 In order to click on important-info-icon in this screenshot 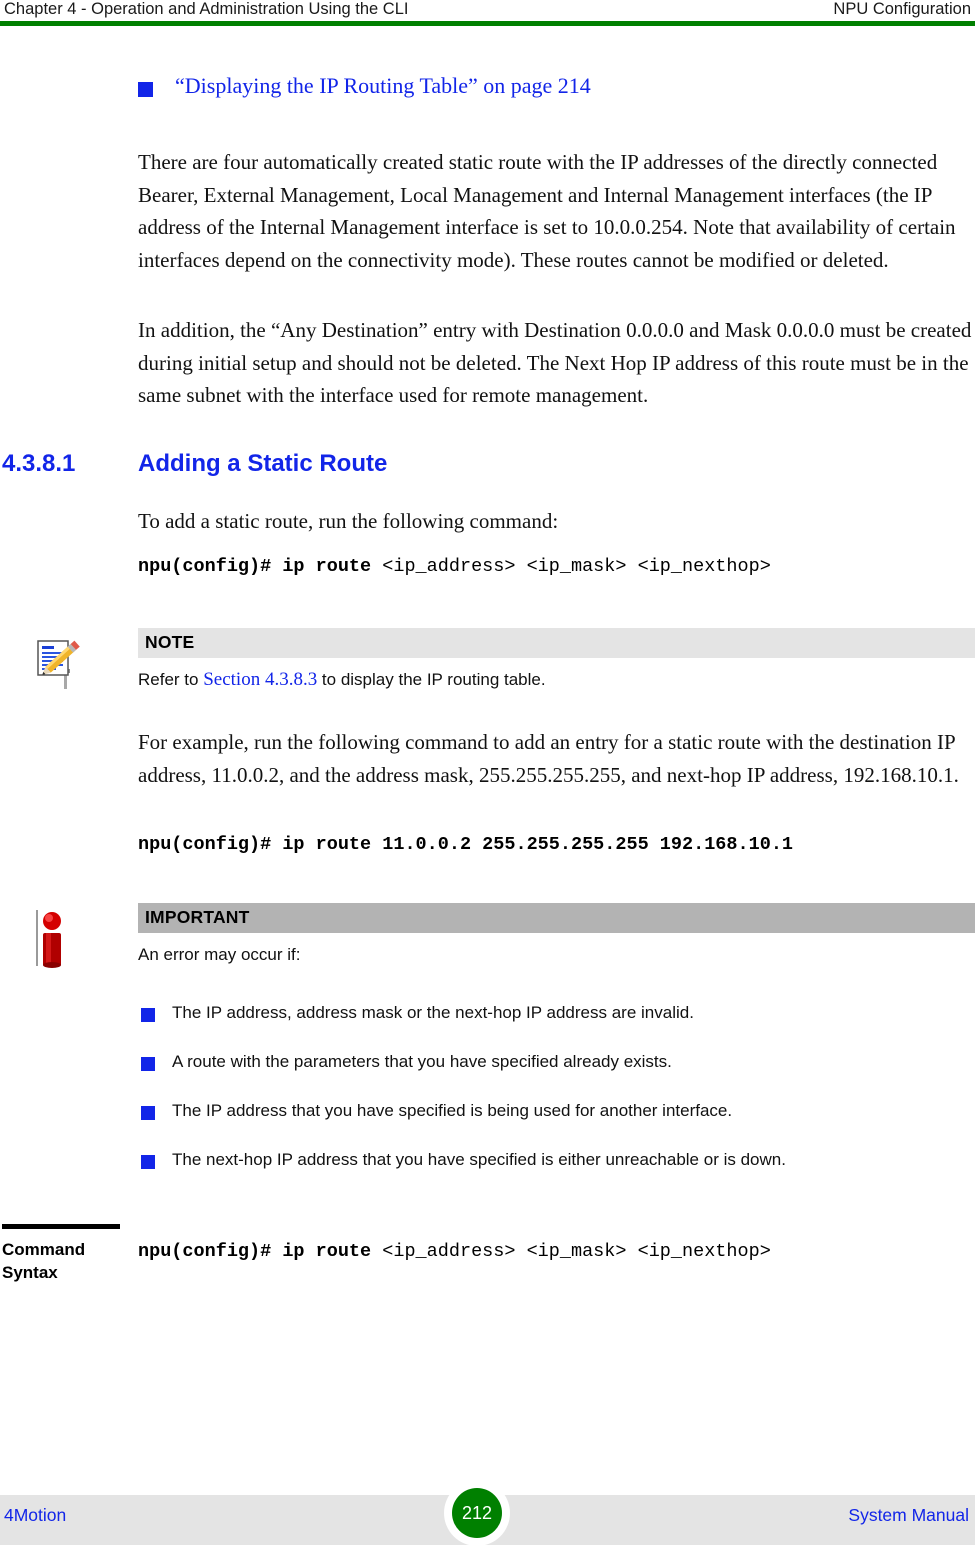, I will do `click(61, 939)`.